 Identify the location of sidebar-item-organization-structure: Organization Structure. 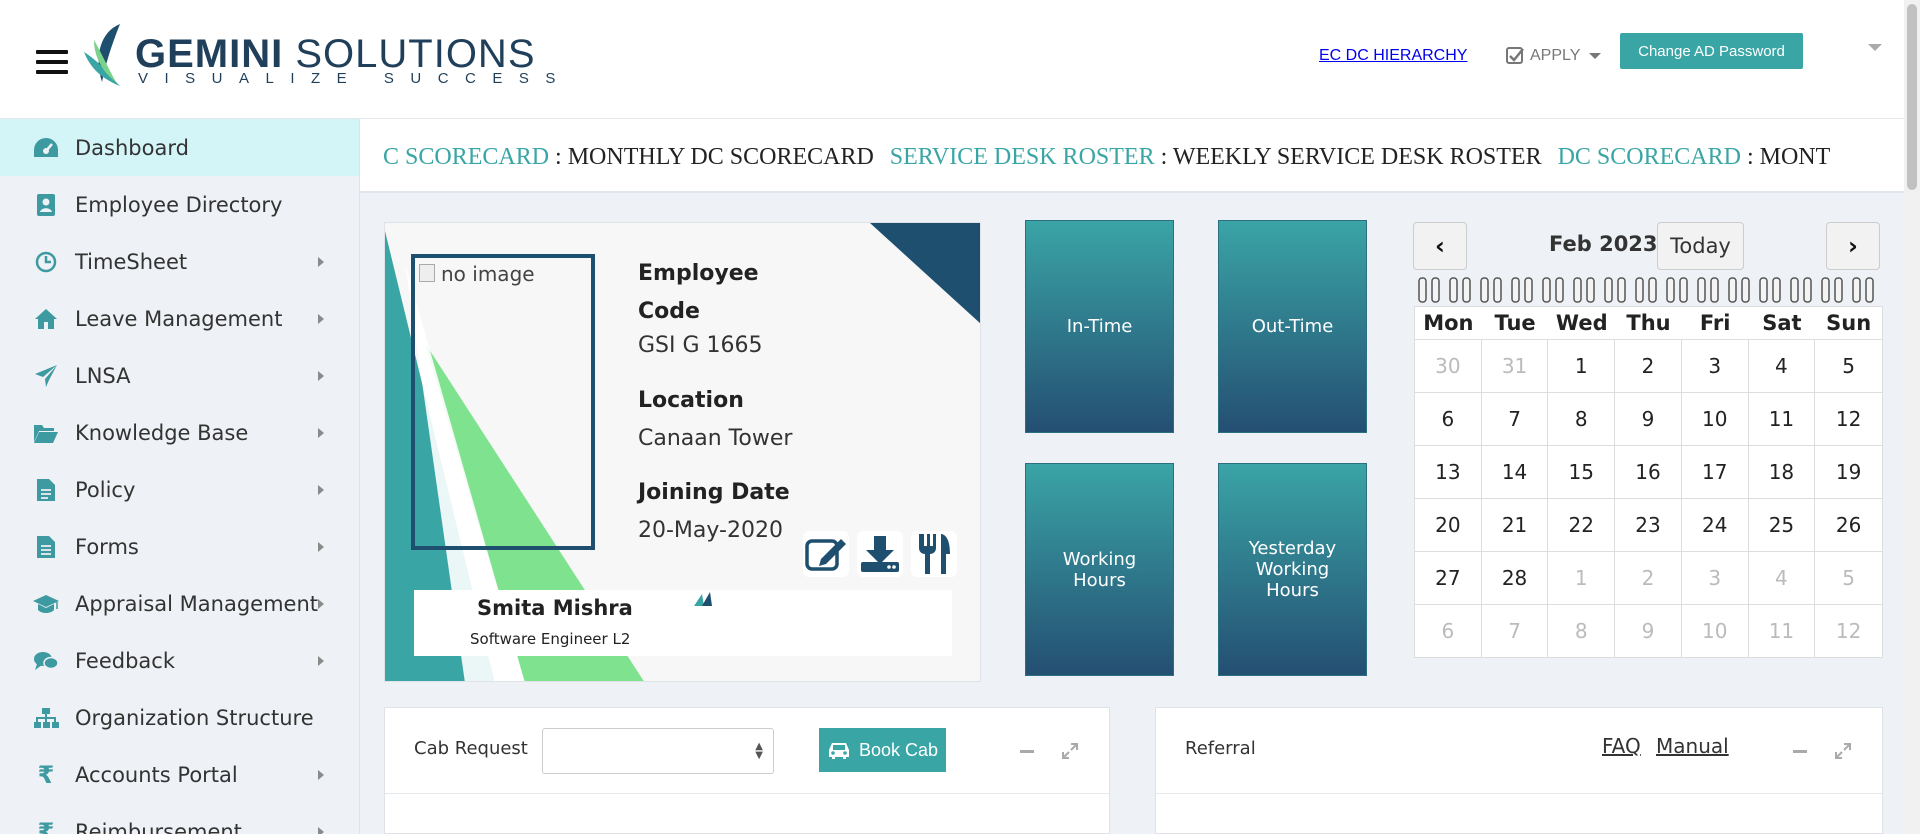
(179, 717).